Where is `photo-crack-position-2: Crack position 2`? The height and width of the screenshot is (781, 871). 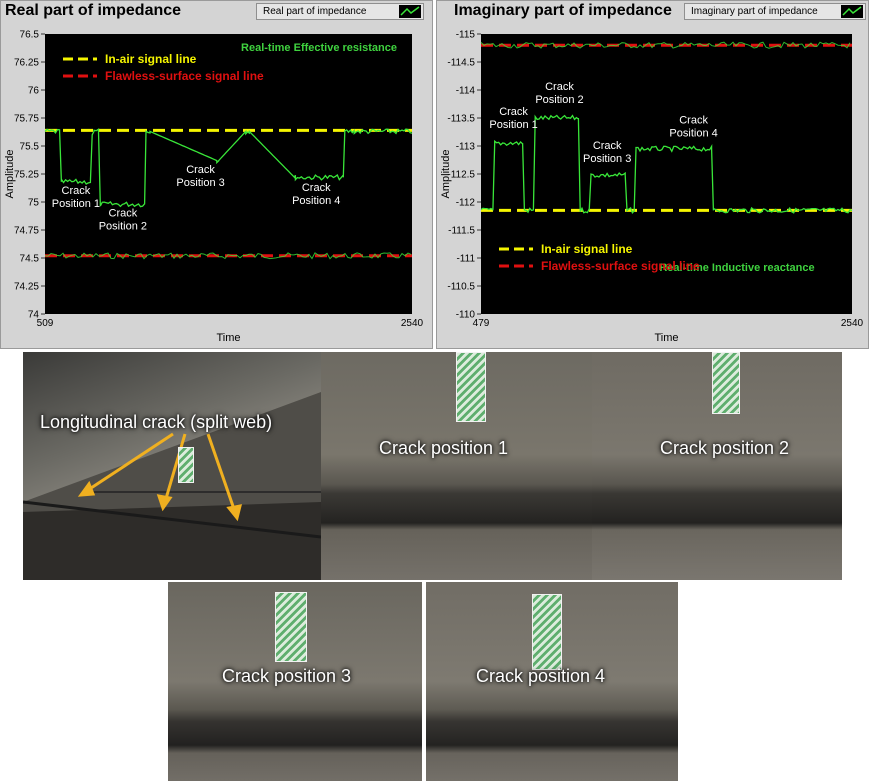 photo-crack-position-2: Crack position 2 is located at coordinates (717, 466).